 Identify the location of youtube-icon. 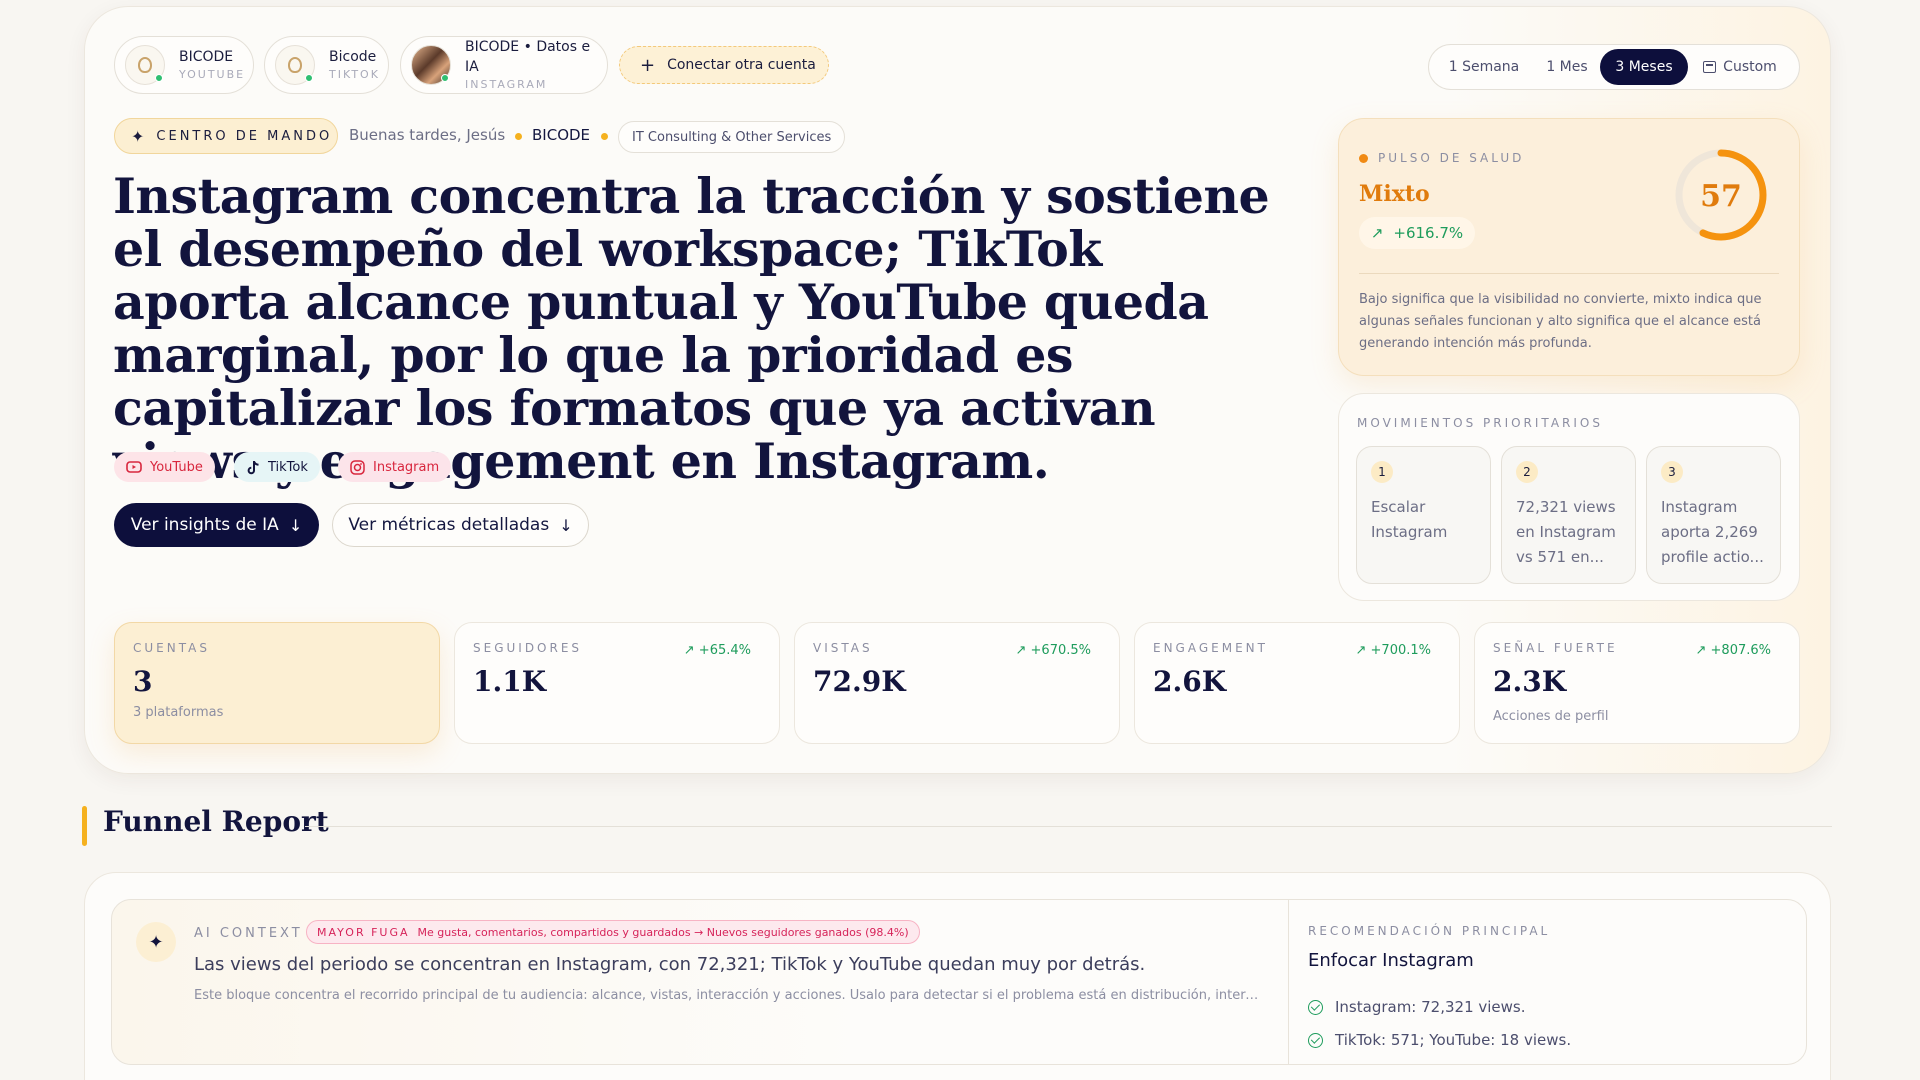
(134, 467).